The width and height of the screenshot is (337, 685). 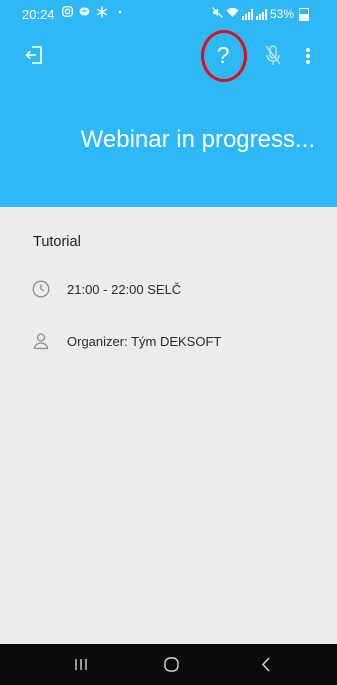 What do you see at coordinates (304, 14) in the screenshot?
I see `battery-icon` at bounding box center [304, 14].